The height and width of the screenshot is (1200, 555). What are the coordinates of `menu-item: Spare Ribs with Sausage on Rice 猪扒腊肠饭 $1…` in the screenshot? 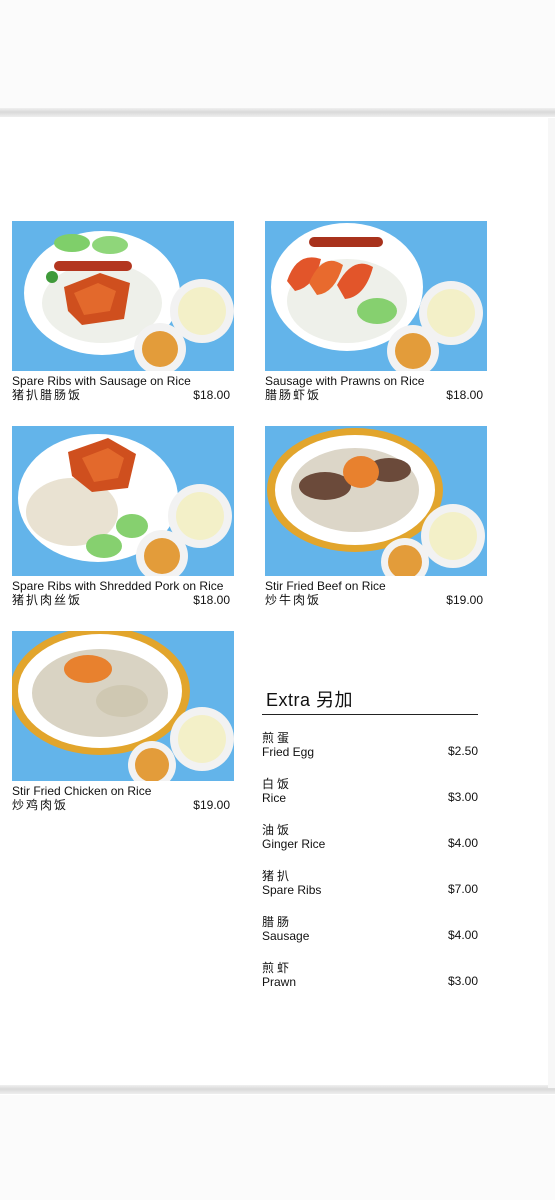 It's located at (123, 312).